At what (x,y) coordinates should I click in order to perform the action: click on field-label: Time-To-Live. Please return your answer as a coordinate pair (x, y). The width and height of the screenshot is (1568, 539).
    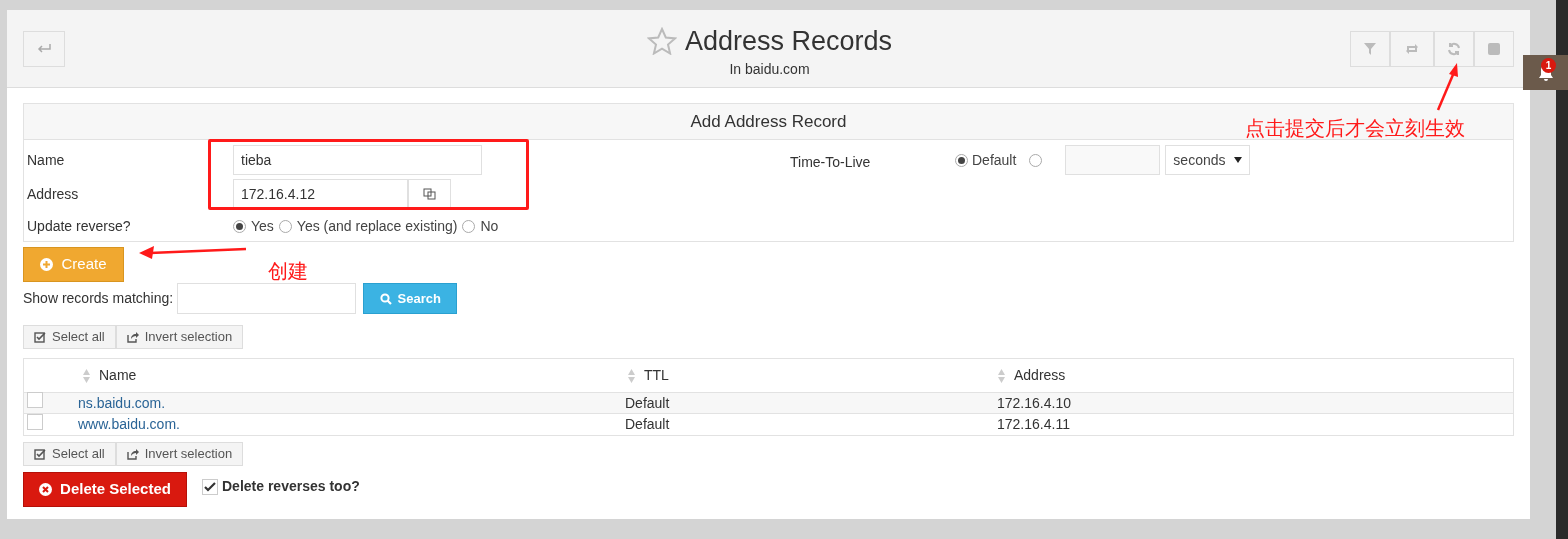
    Looking at the image, I should click on (831, 162).